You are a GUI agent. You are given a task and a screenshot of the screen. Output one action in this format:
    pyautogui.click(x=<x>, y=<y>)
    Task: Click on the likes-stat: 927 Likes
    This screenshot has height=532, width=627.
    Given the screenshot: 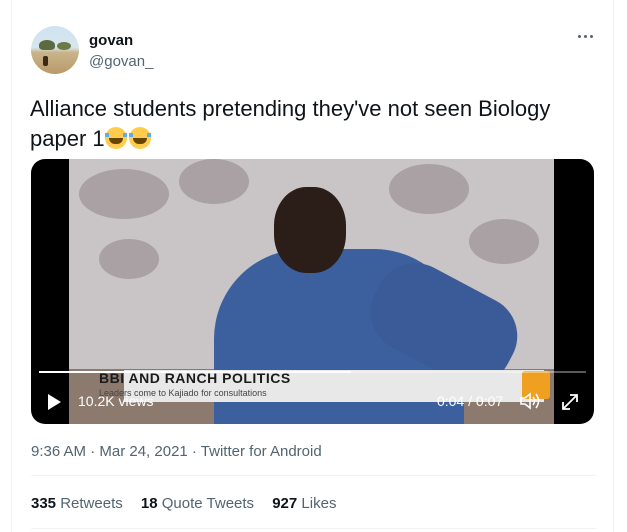 What is the action you would take?
    pyautogui.click(x=304, y=503)
    